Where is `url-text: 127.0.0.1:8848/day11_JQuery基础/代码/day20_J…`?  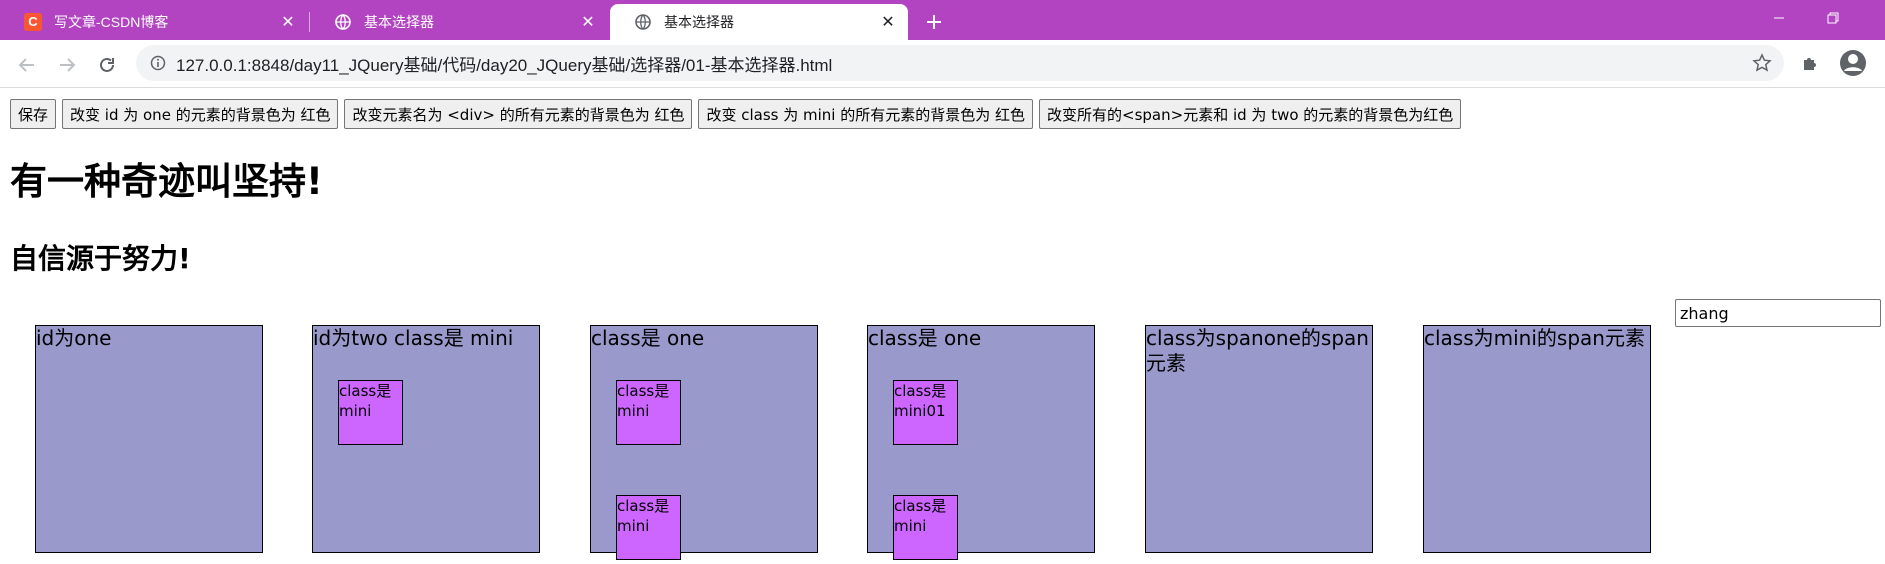 url-text: 127.0.0.1:8848/day11_JQuery基础/代码/day20_J… is located at coordinates (504, 65).